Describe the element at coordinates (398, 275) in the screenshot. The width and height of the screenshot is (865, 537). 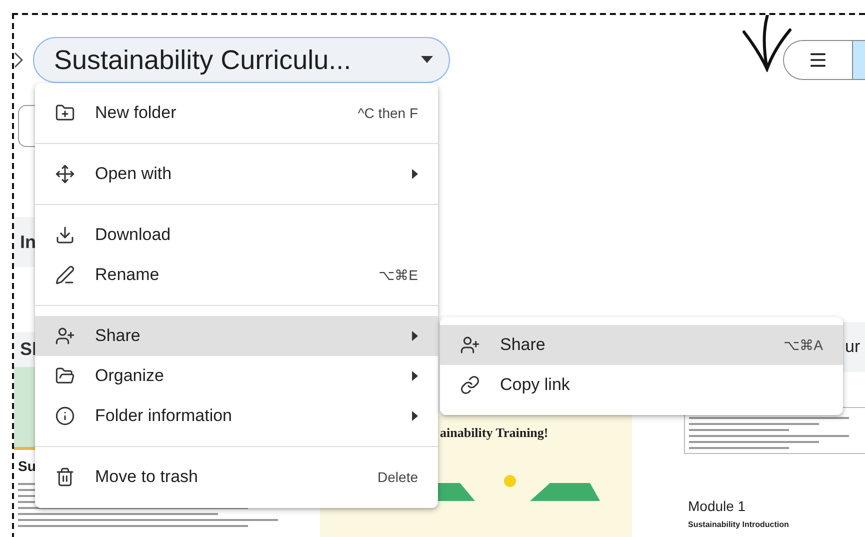
I see `shortcut-text: ⌥⌘E` at that location.